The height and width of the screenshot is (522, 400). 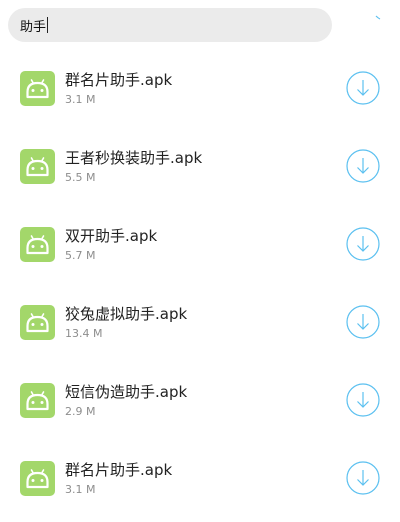 What do you see at coordinates (200, 323) in the screenshot?
I see `list-item: 狡兔虚拟助手.apk 13.4 M` at bounding box center [200, 323].